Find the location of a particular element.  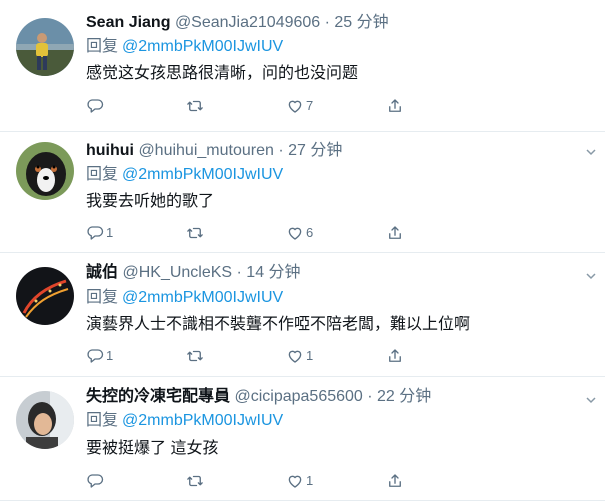

tweet-header: 誠伯 @HK_UncleKS · 14 分钟 is located at coordinates (193, 273).